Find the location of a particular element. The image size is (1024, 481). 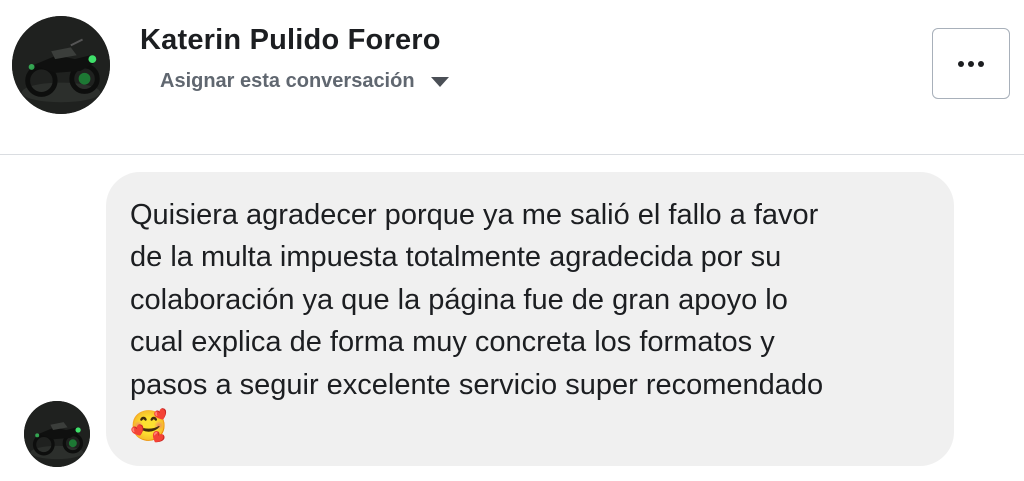

more-options-button is located at coordinates (971, 63).